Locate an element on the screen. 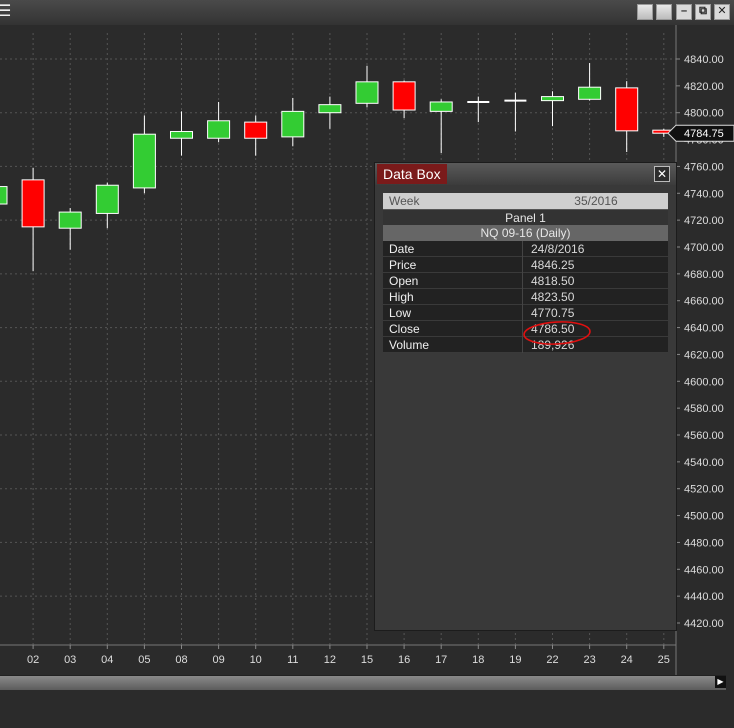  price-tick-label: 4800.00 is located at coordinates (704, 114).